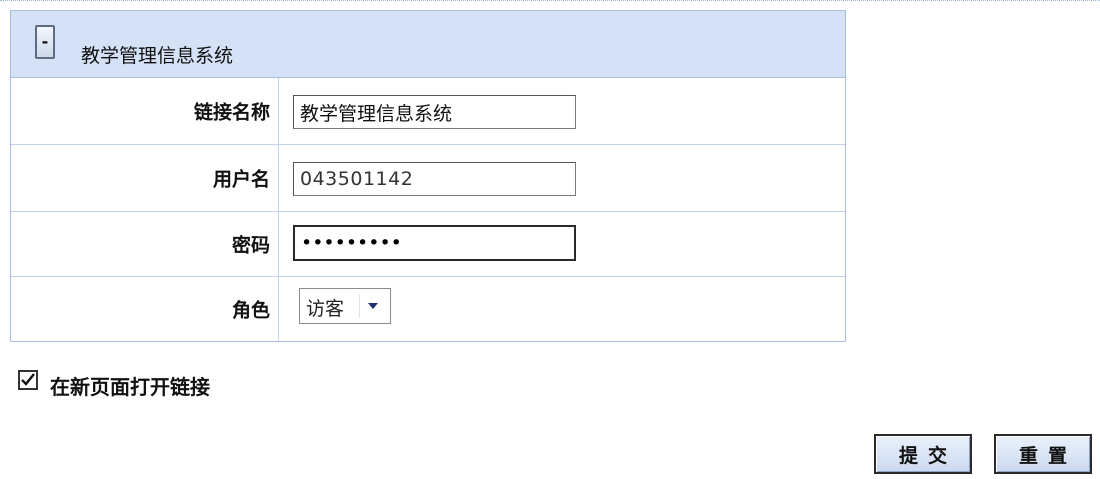  What do you see at coordinates (1043, 454) in the screenshot?
I see `reset-button: 重置` at bounding box center [1043, 454].